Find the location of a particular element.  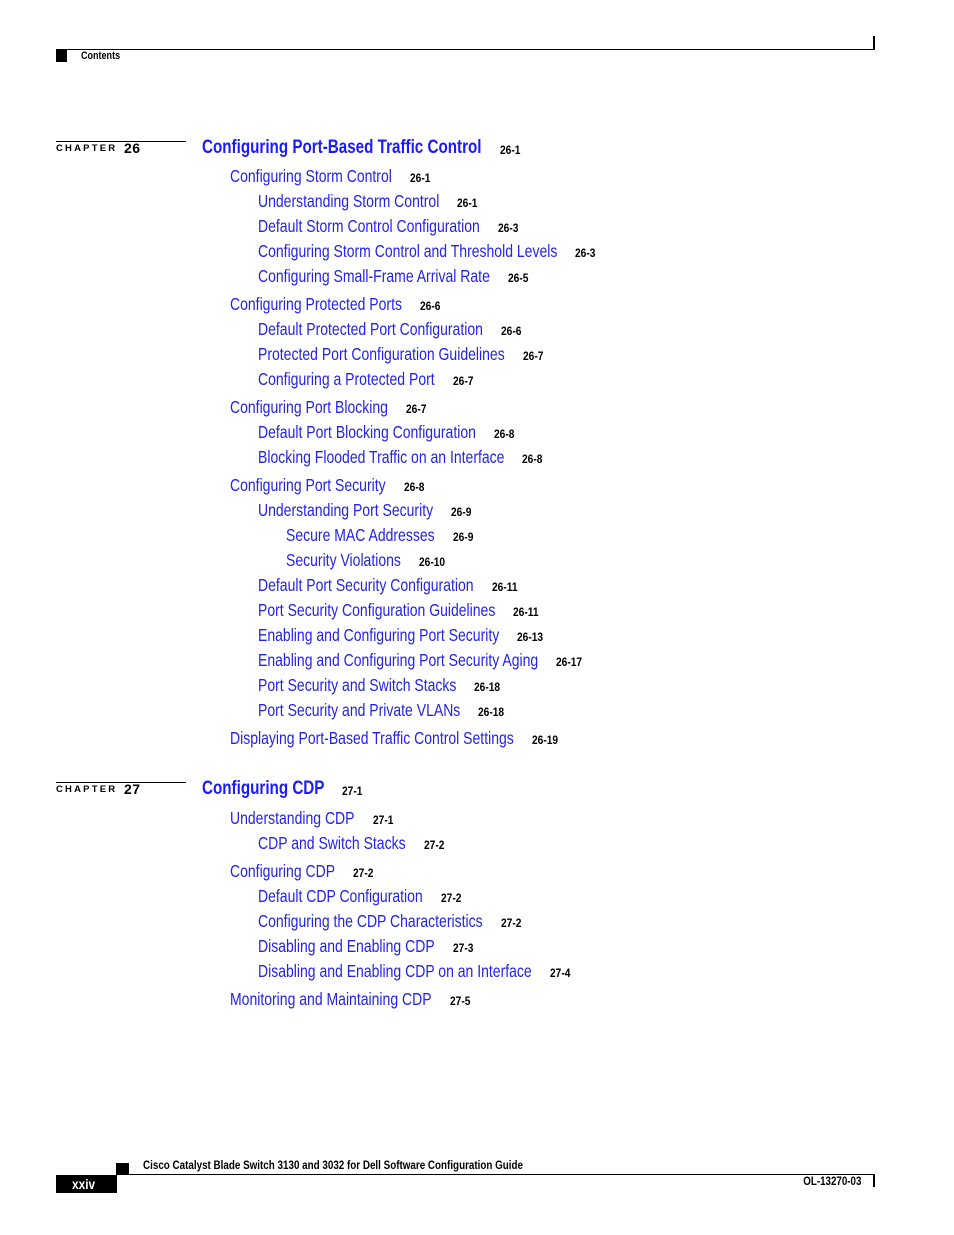

toc-entry-title: Port Security Configuration Guidelines is located at coordinates (376, 610).